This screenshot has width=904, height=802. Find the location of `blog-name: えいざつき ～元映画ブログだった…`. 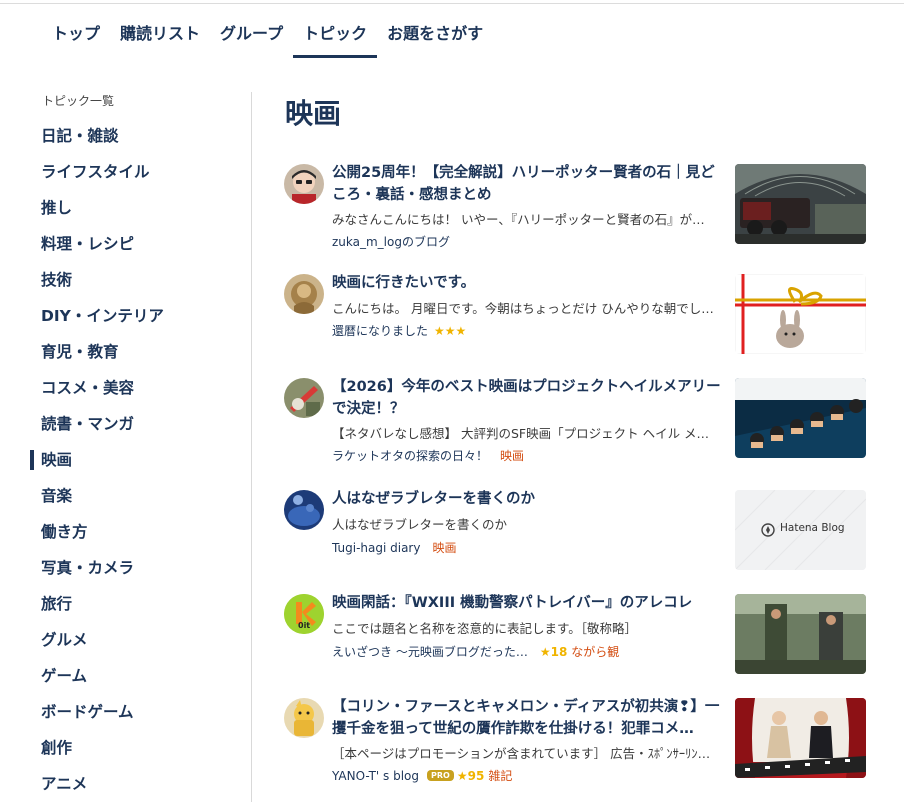

blog-name: えいざつき ～元映画ブログだった… is located at coordinates (430, 651).